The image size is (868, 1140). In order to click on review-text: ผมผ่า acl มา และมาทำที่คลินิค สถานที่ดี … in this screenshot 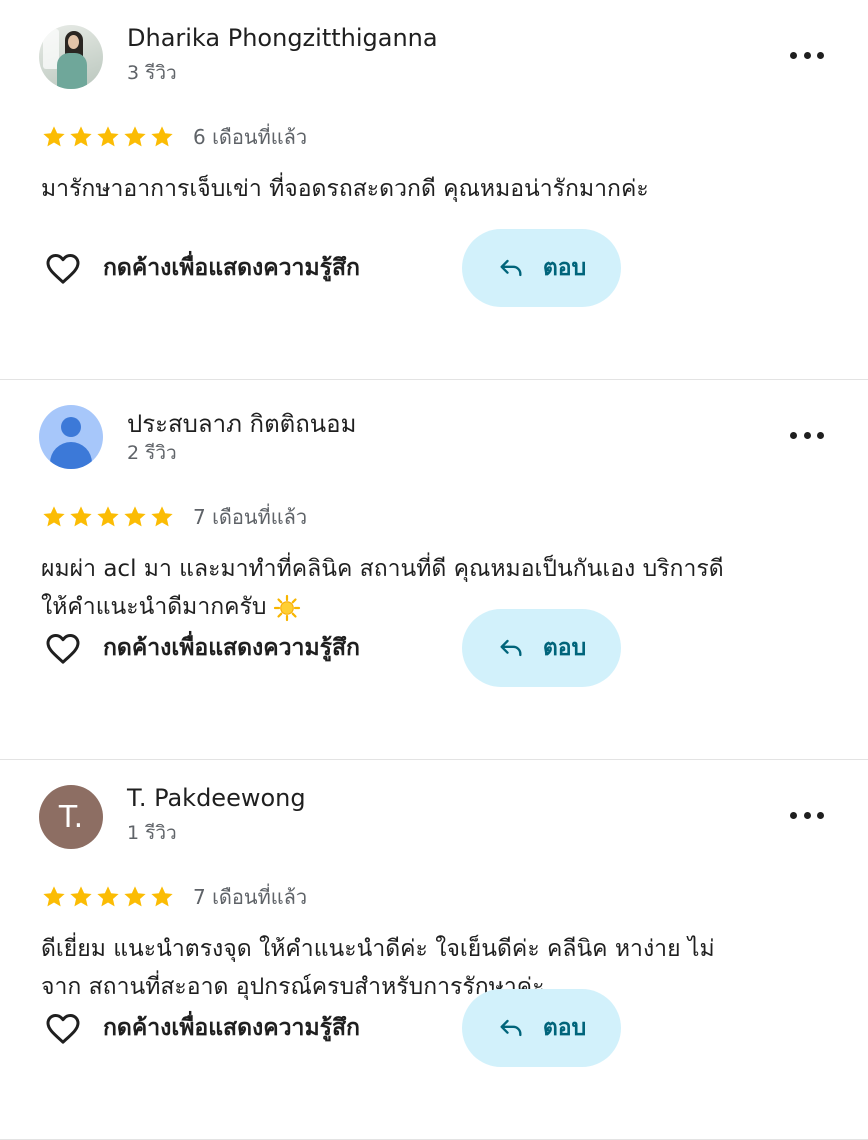, I will do `click(441, 588)`.